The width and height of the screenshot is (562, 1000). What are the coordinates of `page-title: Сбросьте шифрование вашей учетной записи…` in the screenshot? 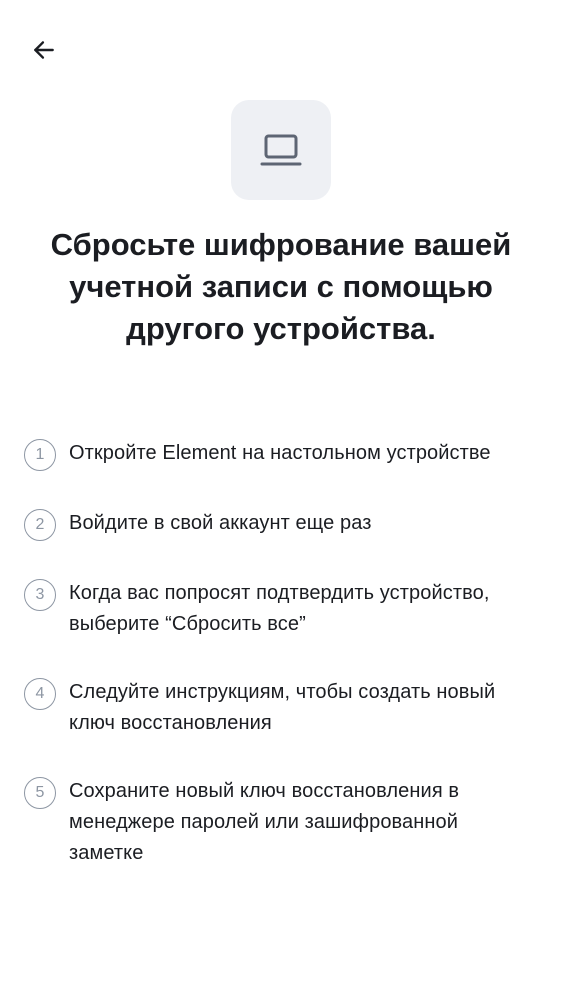 It's located at (281, 286).